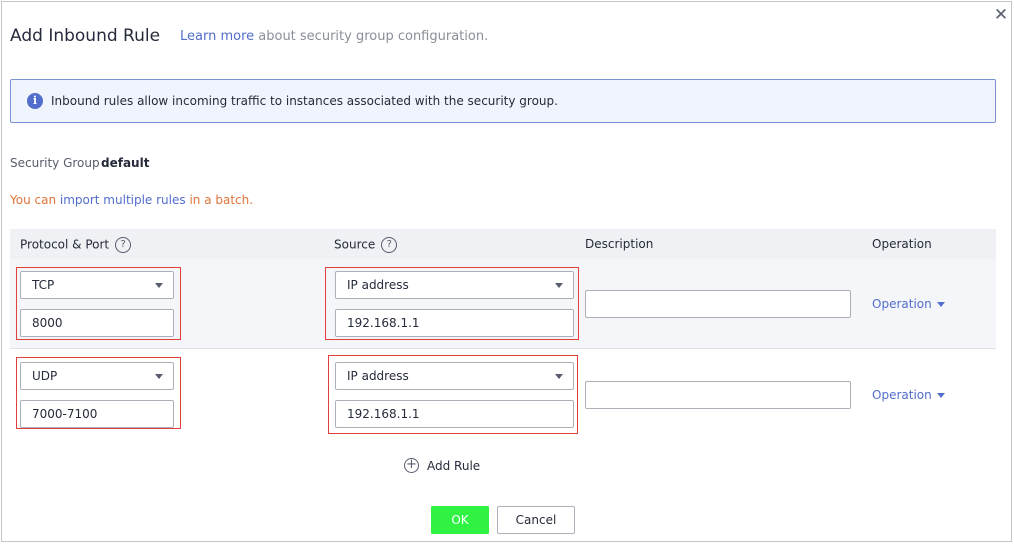  Describe the element at coordinates (97, 323) in the screenshot. I see `port-input: 8000` at that location.